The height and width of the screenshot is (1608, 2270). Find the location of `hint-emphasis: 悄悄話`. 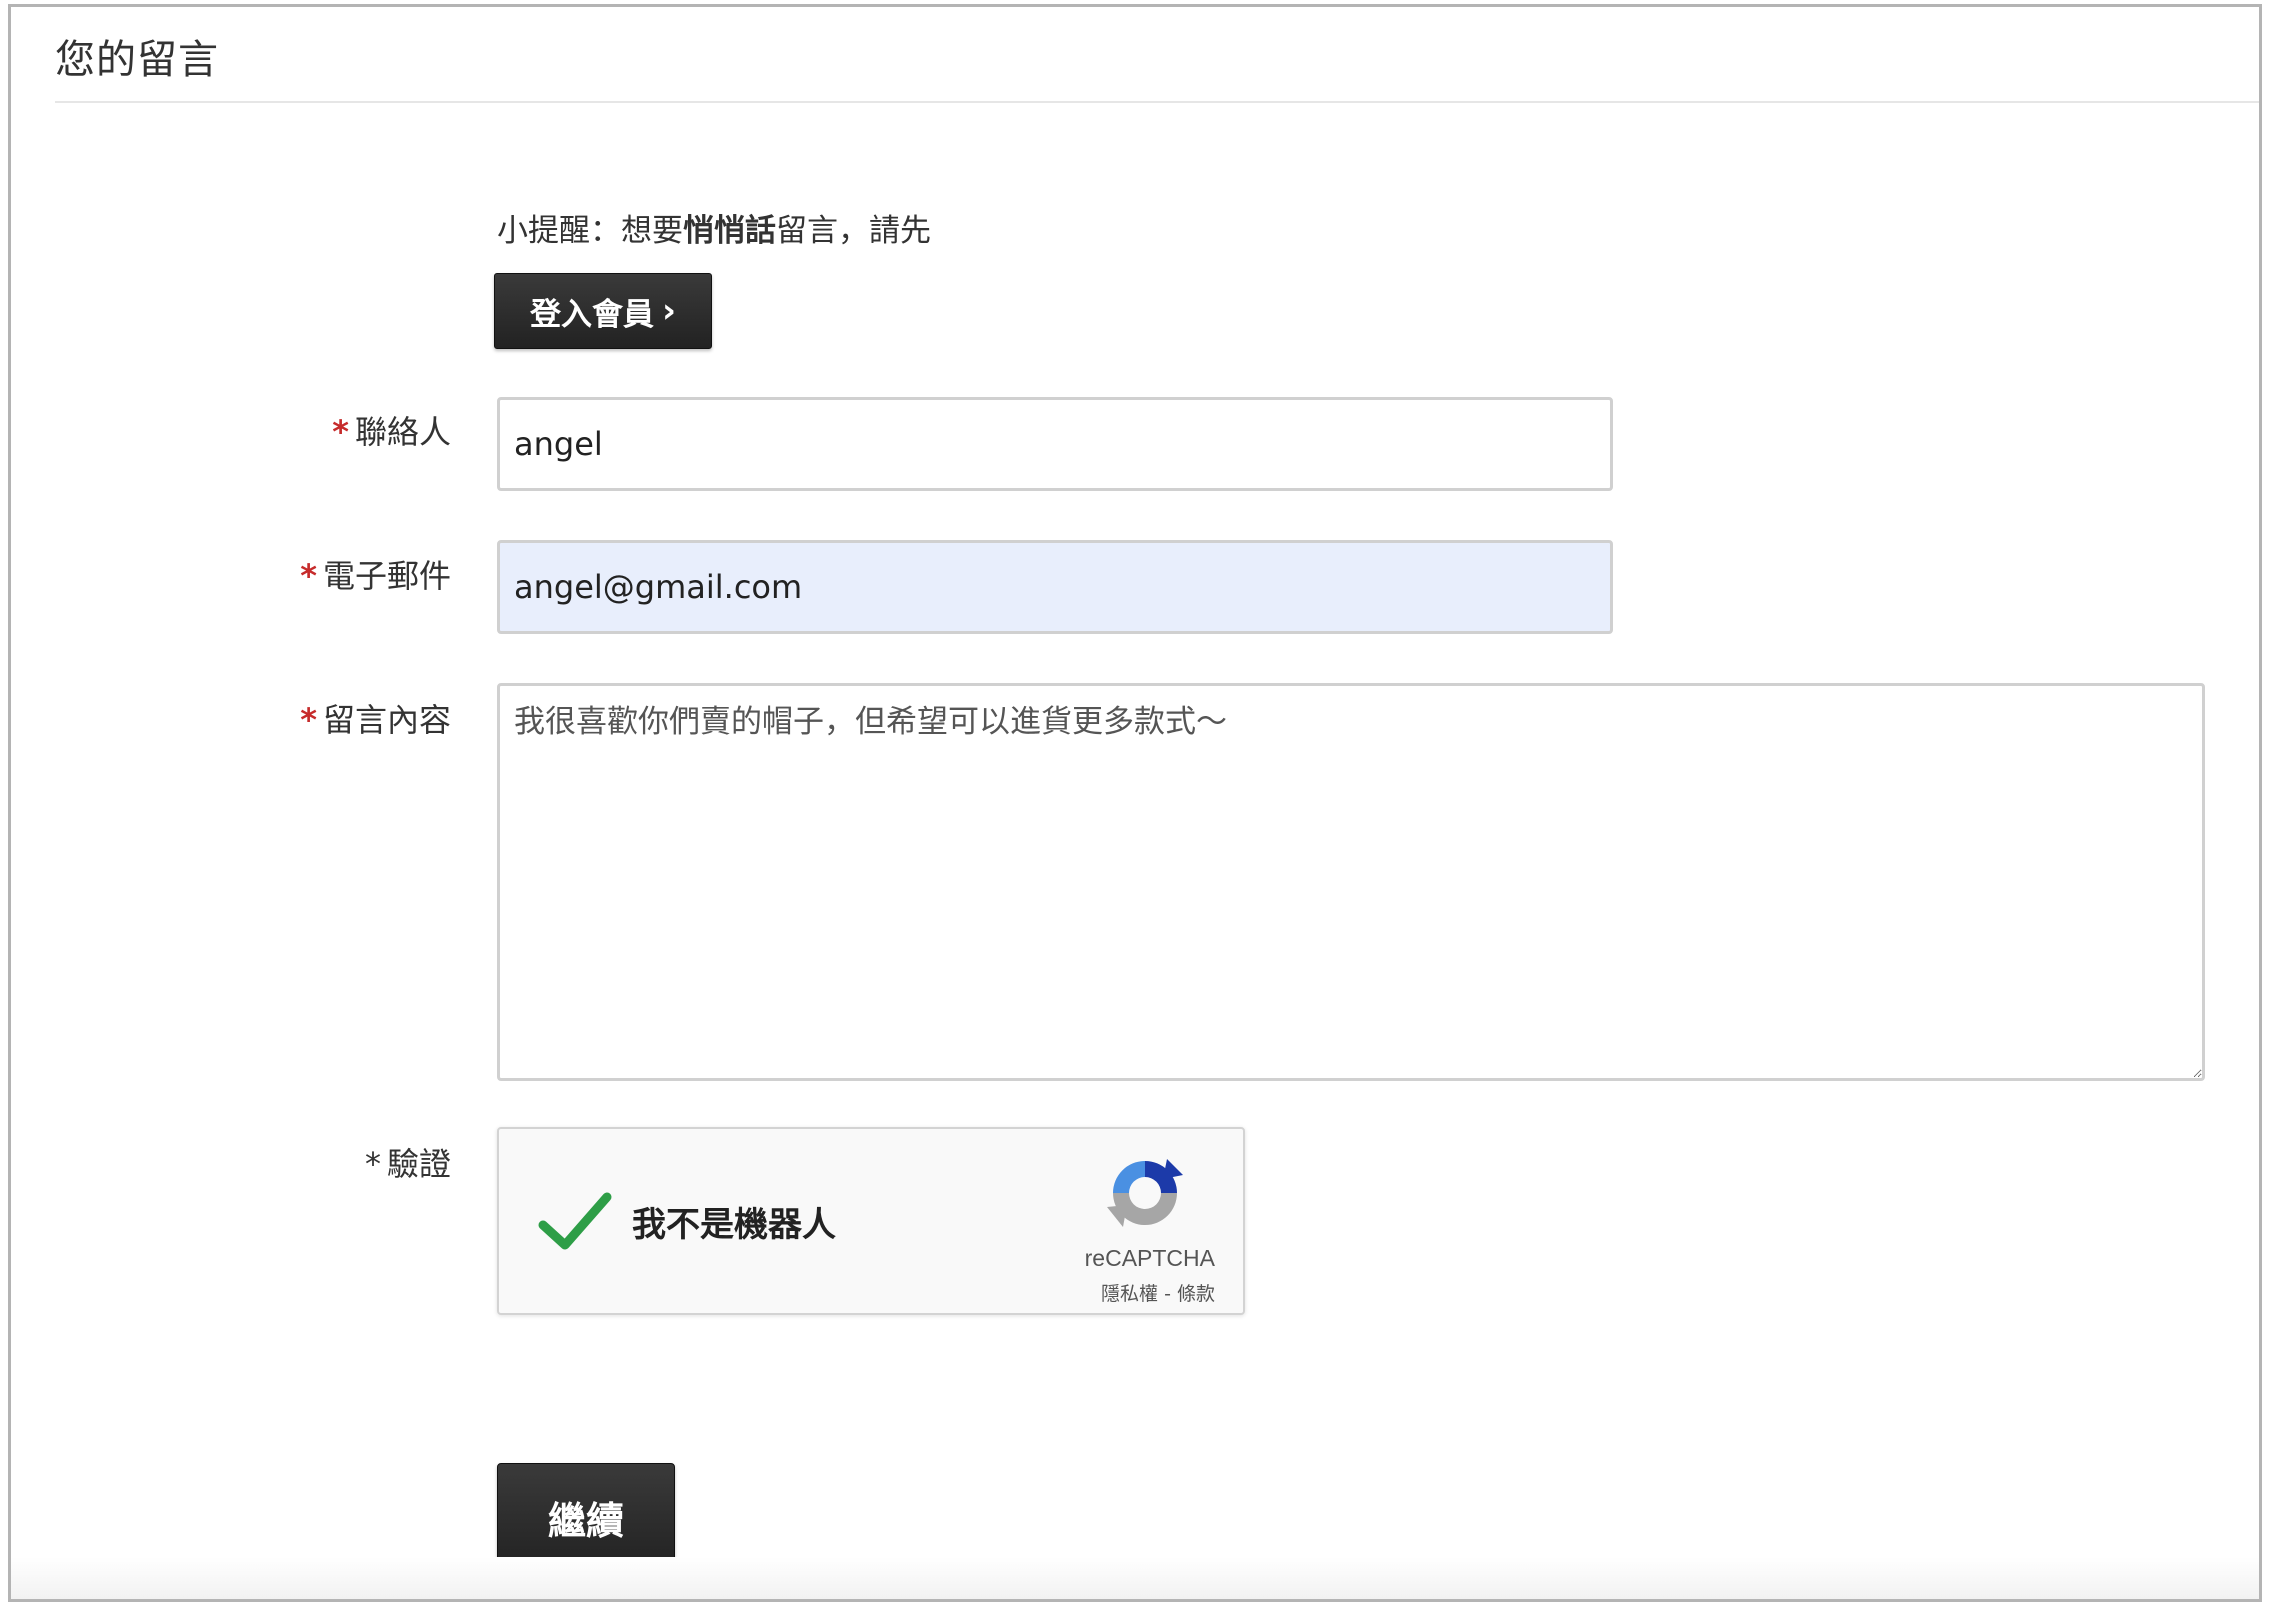

hint-emphasis: 悄悄話 is located at coordinates (729, 231).